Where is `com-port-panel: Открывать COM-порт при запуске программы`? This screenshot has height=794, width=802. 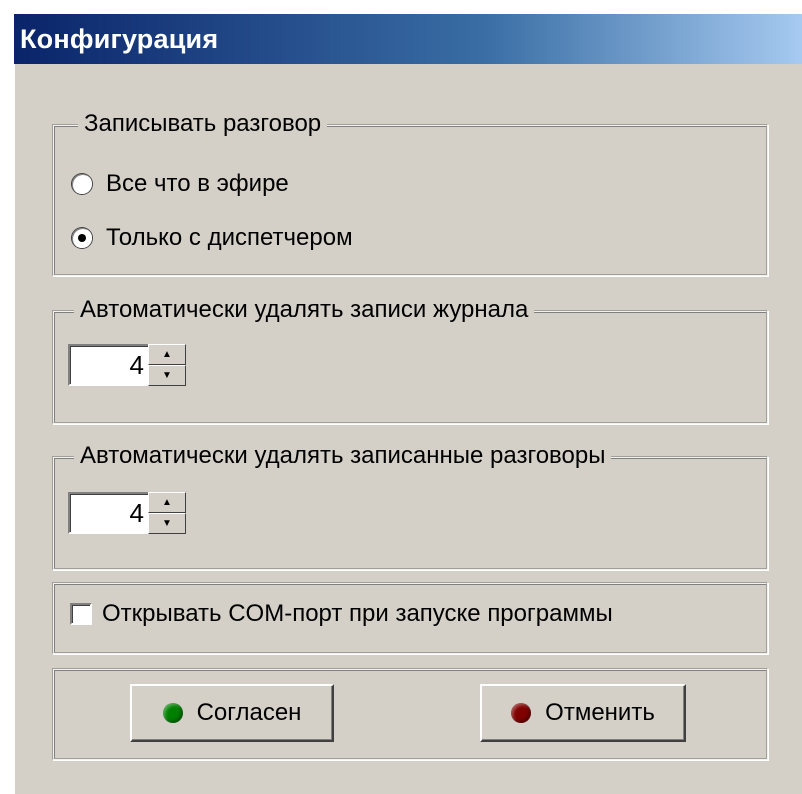 com-port-panel: Открывать COM-порт при запуске программы is located at coordinates (410, 618).